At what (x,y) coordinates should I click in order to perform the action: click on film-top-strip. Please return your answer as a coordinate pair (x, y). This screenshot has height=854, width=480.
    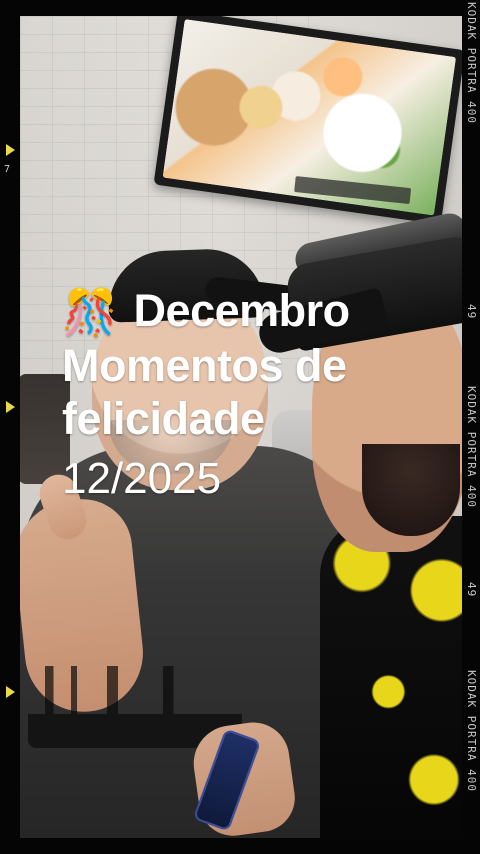
    Looking at the image, I should click on (240, 8).